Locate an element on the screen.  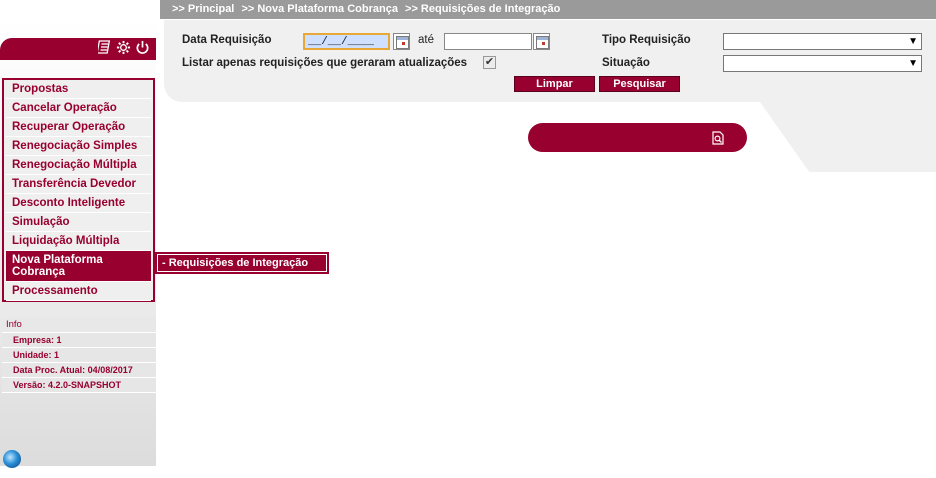
menu-item-transferencia-devedor: Transferência Devedor is located at coordinates (78, 184).